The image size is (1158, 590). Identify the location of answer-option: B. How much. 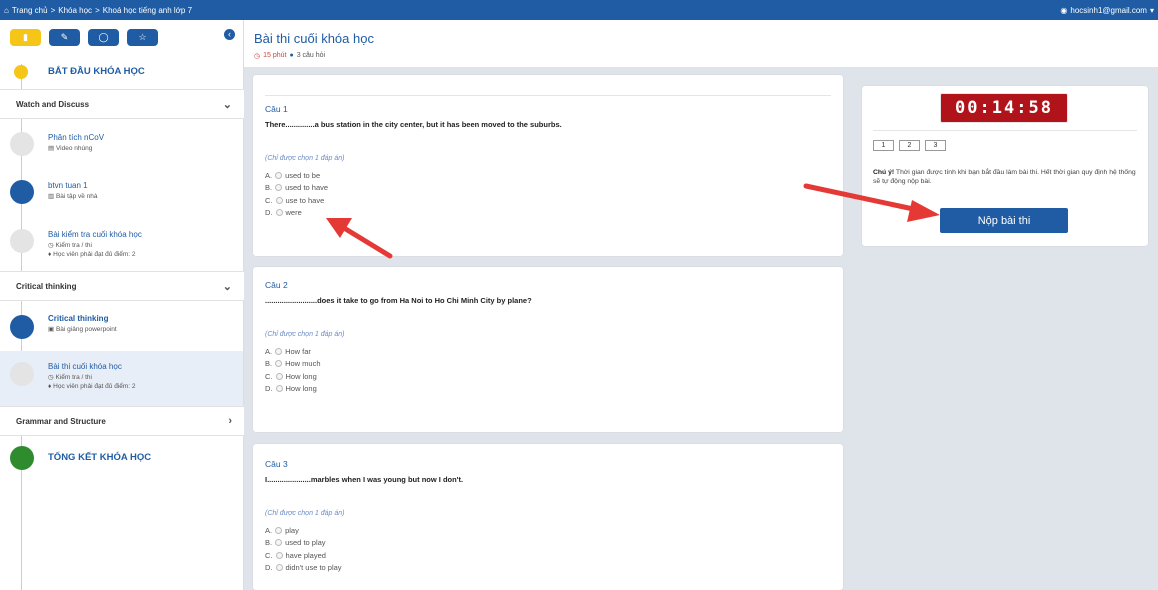
(548, 364).